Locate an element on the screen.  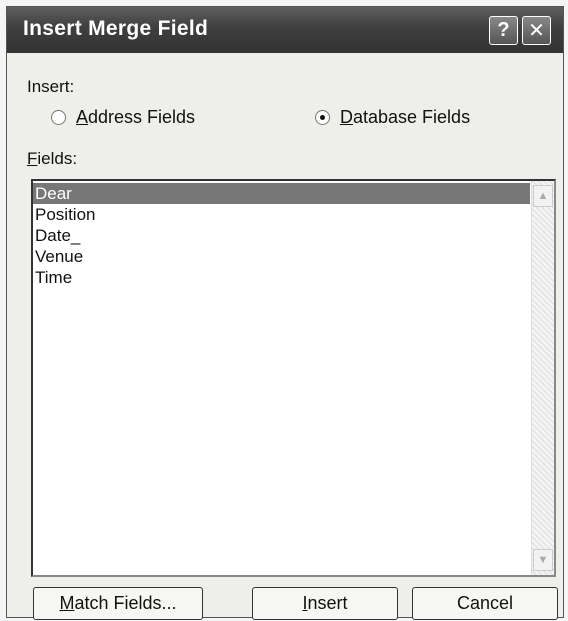
database-fields-option: Database Fields is located at coordinates (392, 117).